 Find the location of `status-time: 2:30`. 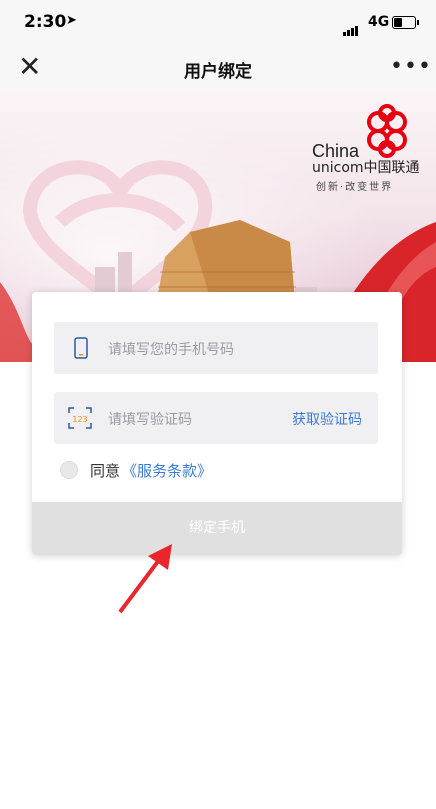

status-time: 2:30 is located at coordinates (45, 22).